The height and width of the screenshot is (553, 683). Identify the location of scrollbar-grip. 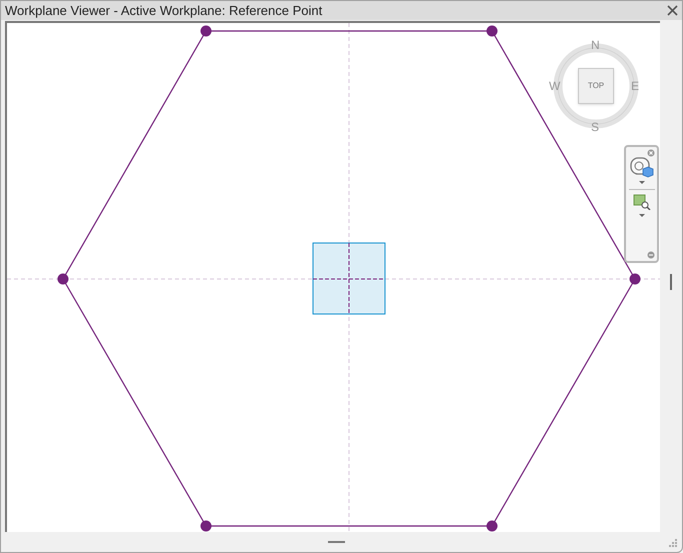
(671, 282).